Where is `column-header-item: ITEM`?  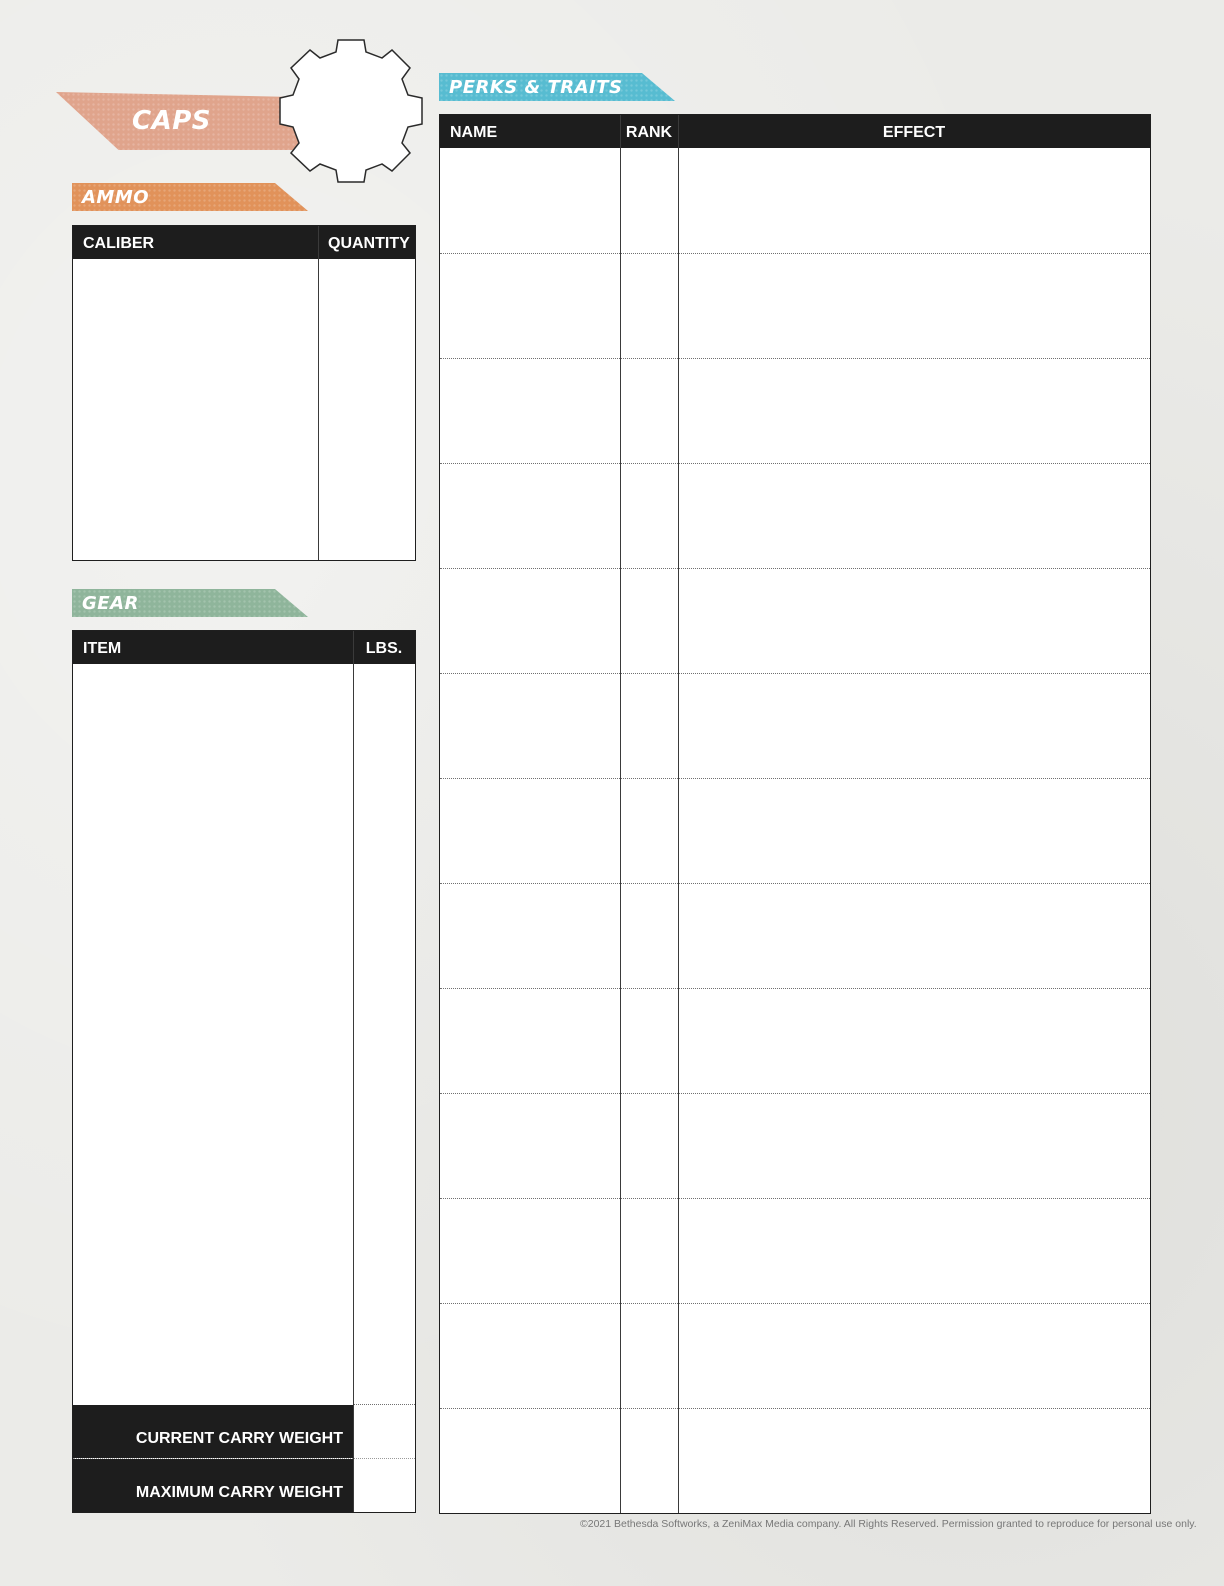
column-header-item: ITEM is located at coordinates (102, 648).